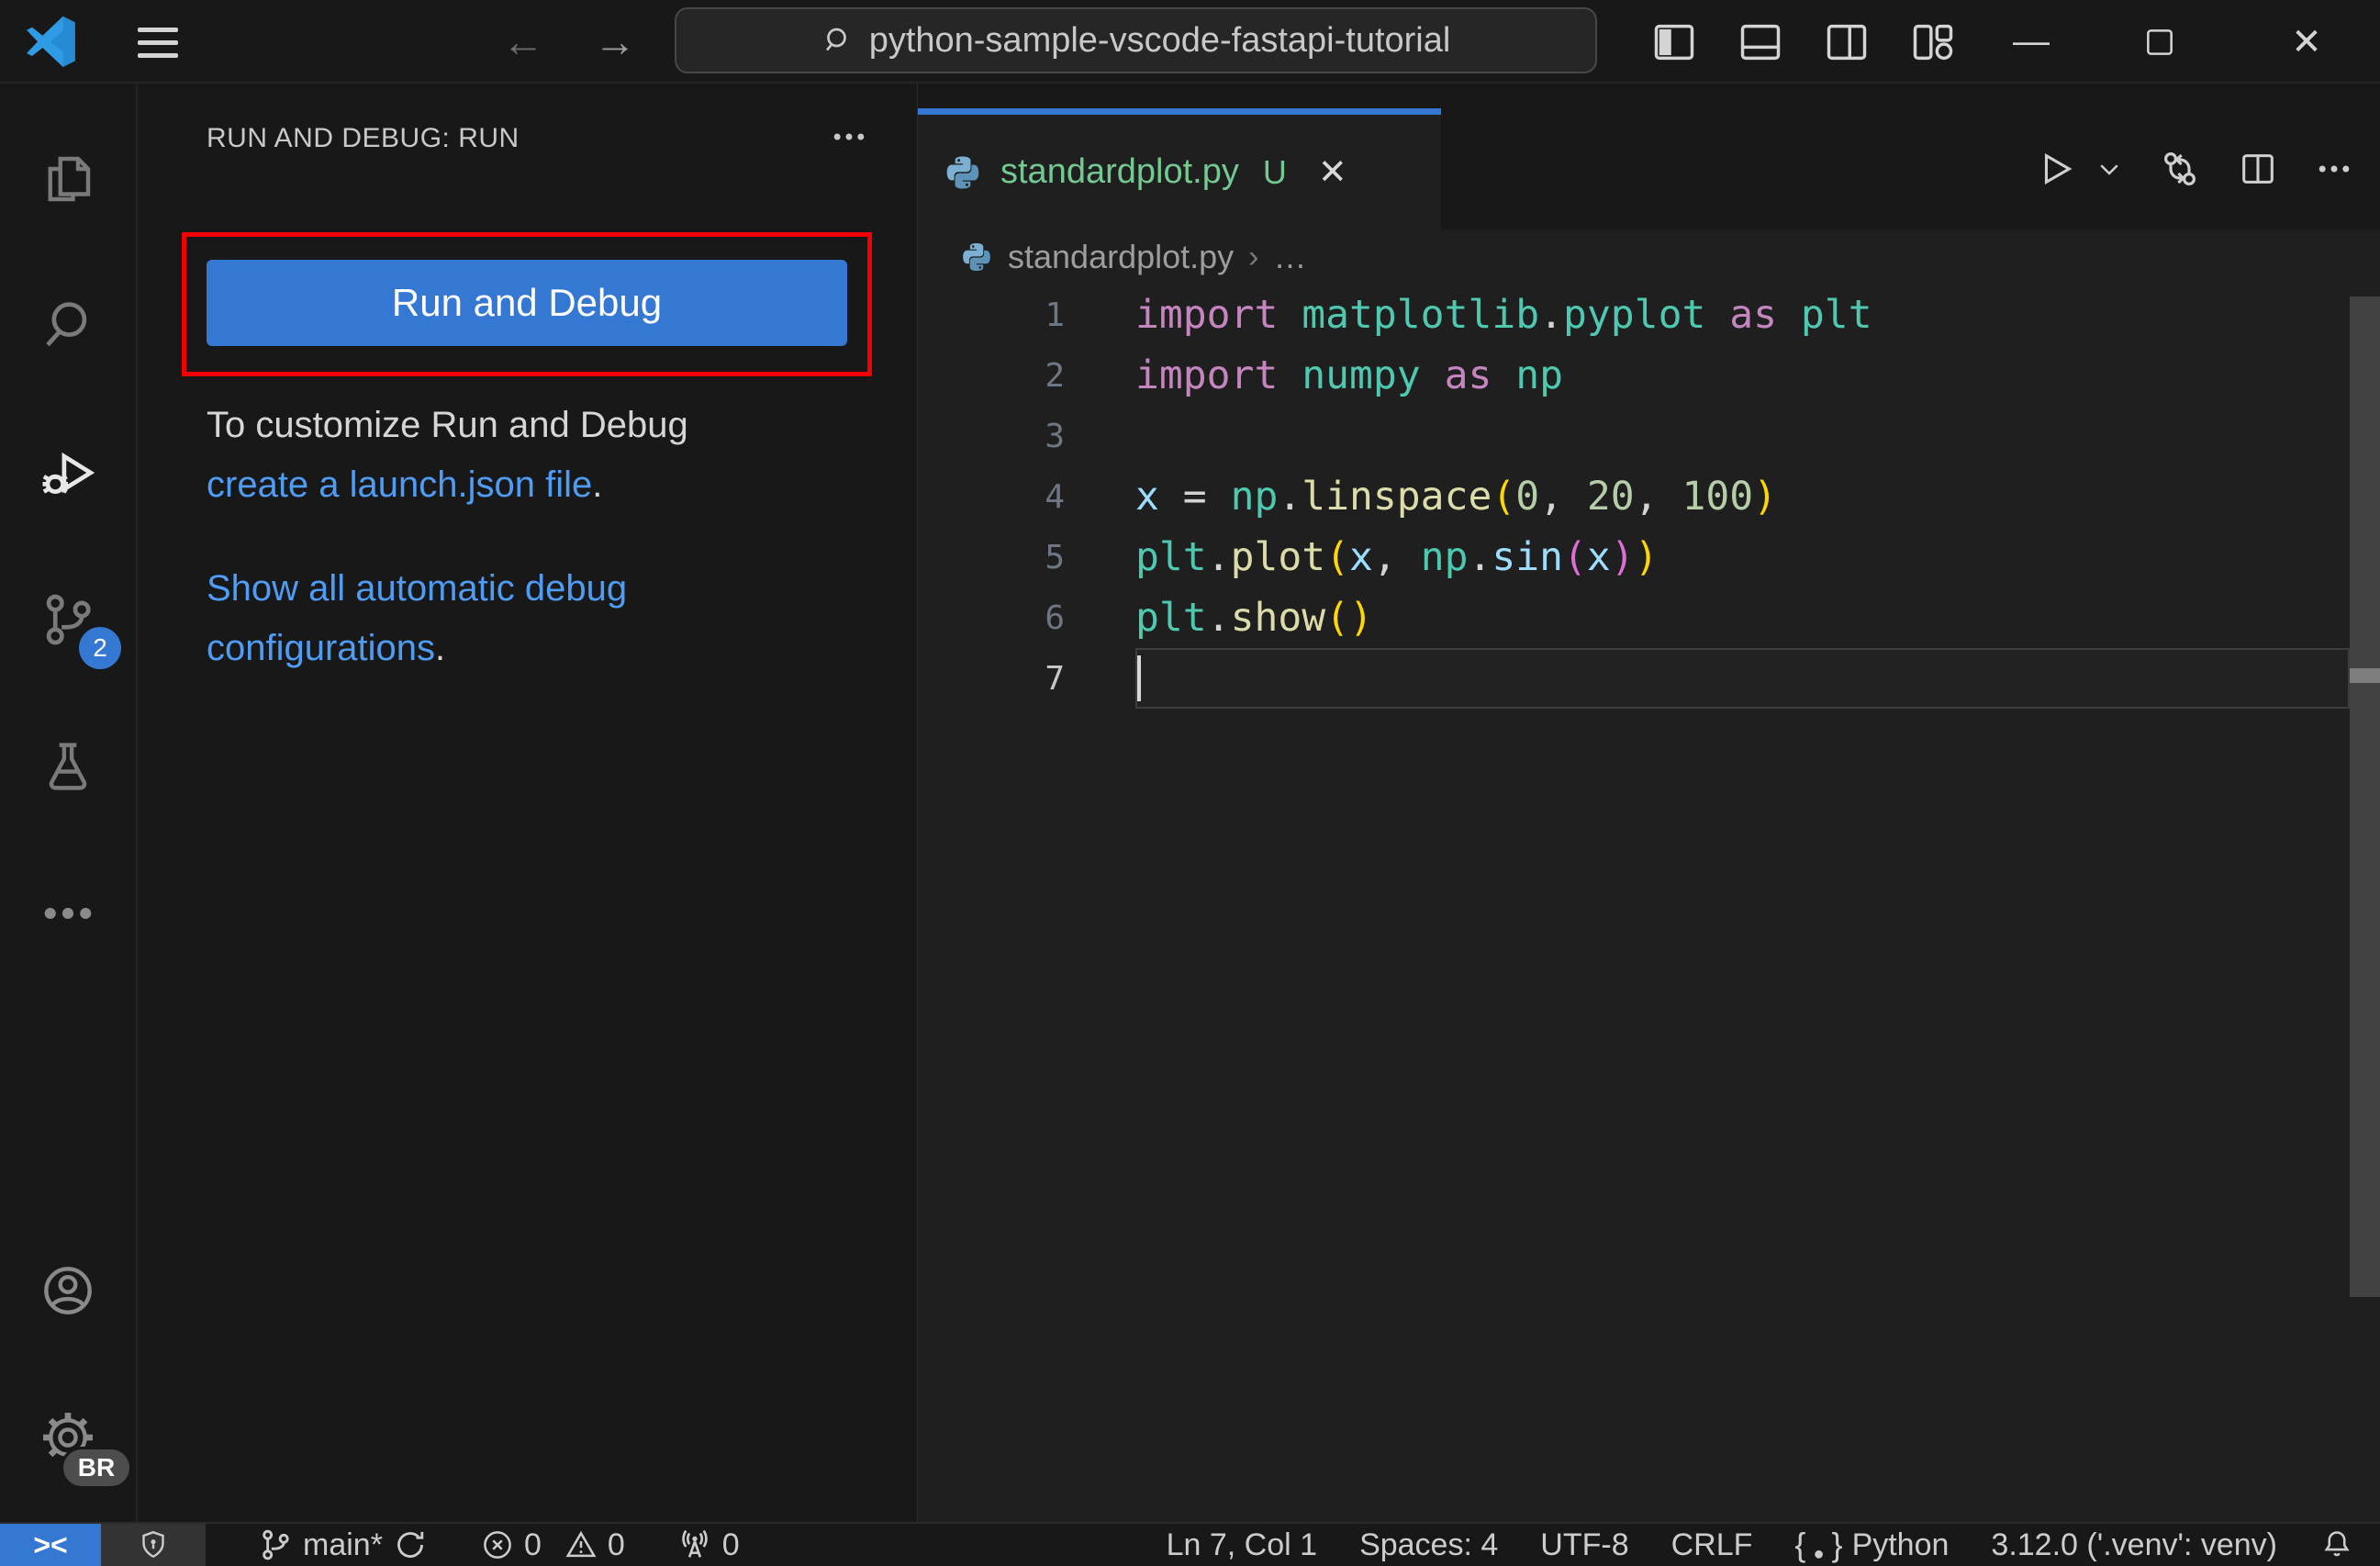 The height and width of the screenshot is (1566, 2380). What do you see at coordinates (2365, 676) in the screenshot?
I see `cursor-overview-marker` at bounding box center [2365, 676].